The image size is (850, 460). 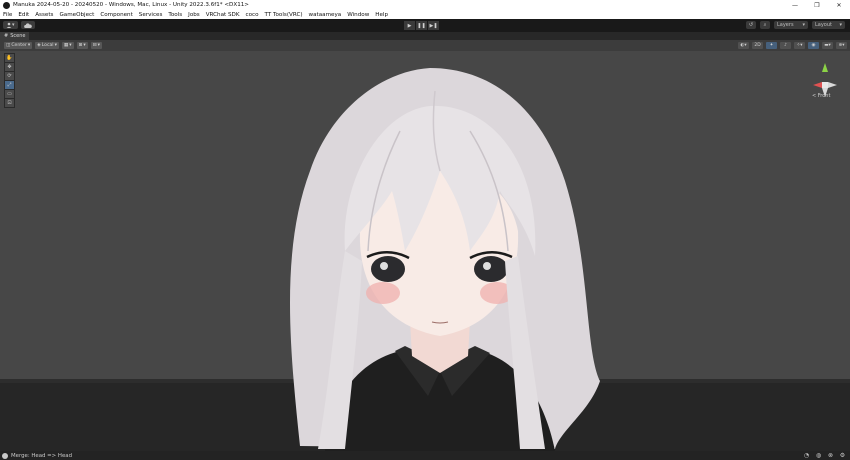 I want to click on cloud-button, so click(x=27, y=25).